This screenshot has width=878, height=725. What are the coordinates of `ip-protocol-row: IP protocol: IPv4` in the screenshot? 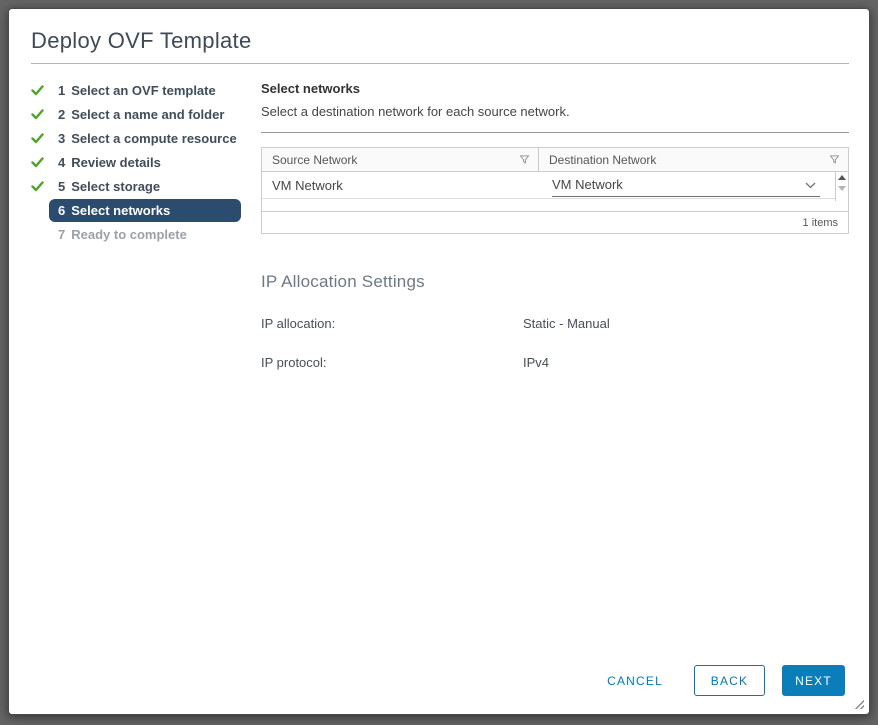 It's located at (555, 362).